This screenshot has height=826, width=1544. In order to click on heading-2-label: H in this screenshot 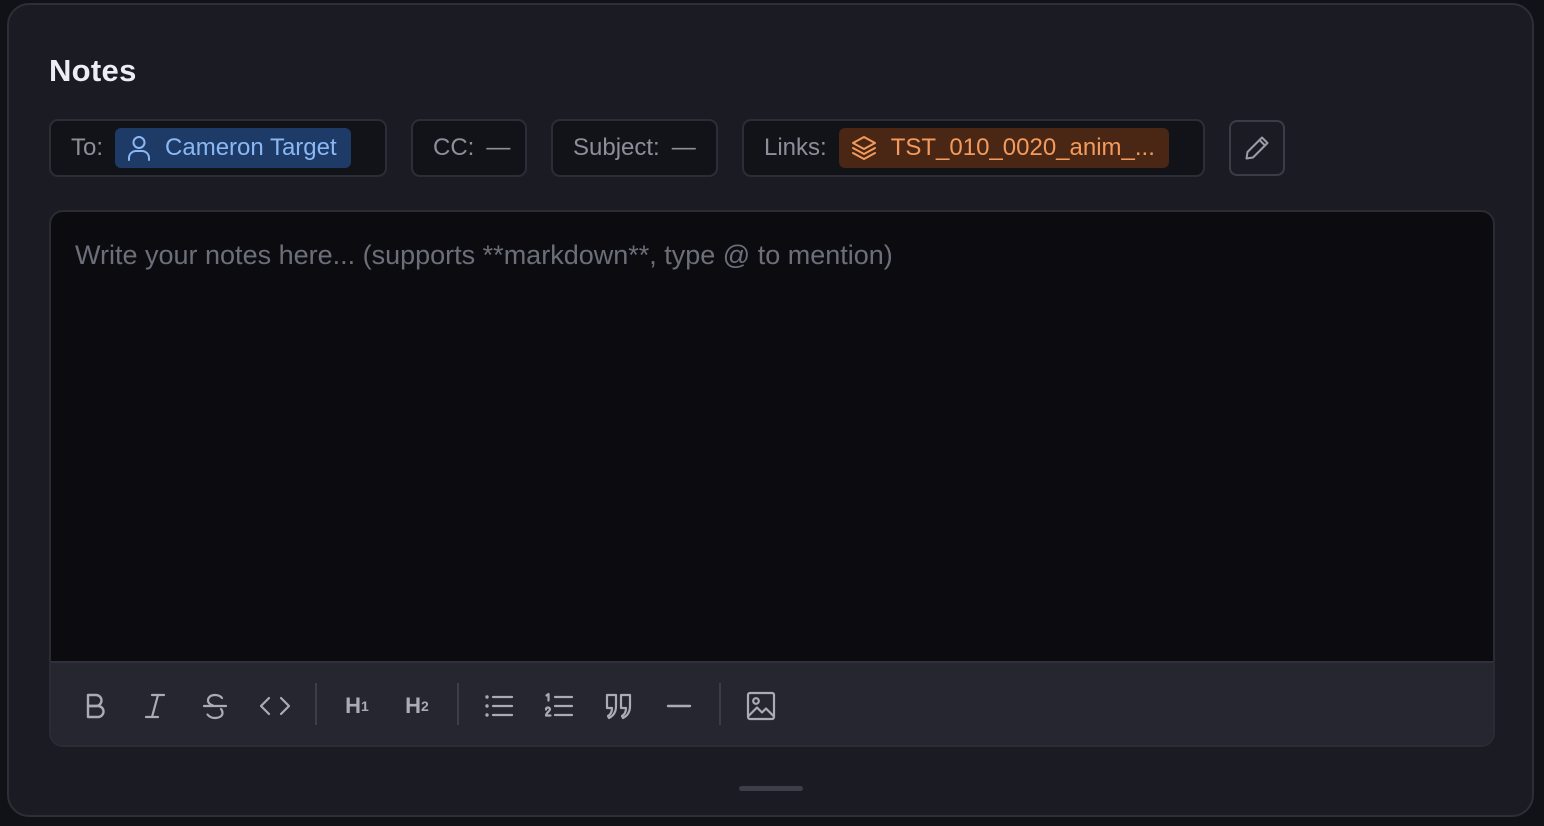, I will do `click(413, 705)`.